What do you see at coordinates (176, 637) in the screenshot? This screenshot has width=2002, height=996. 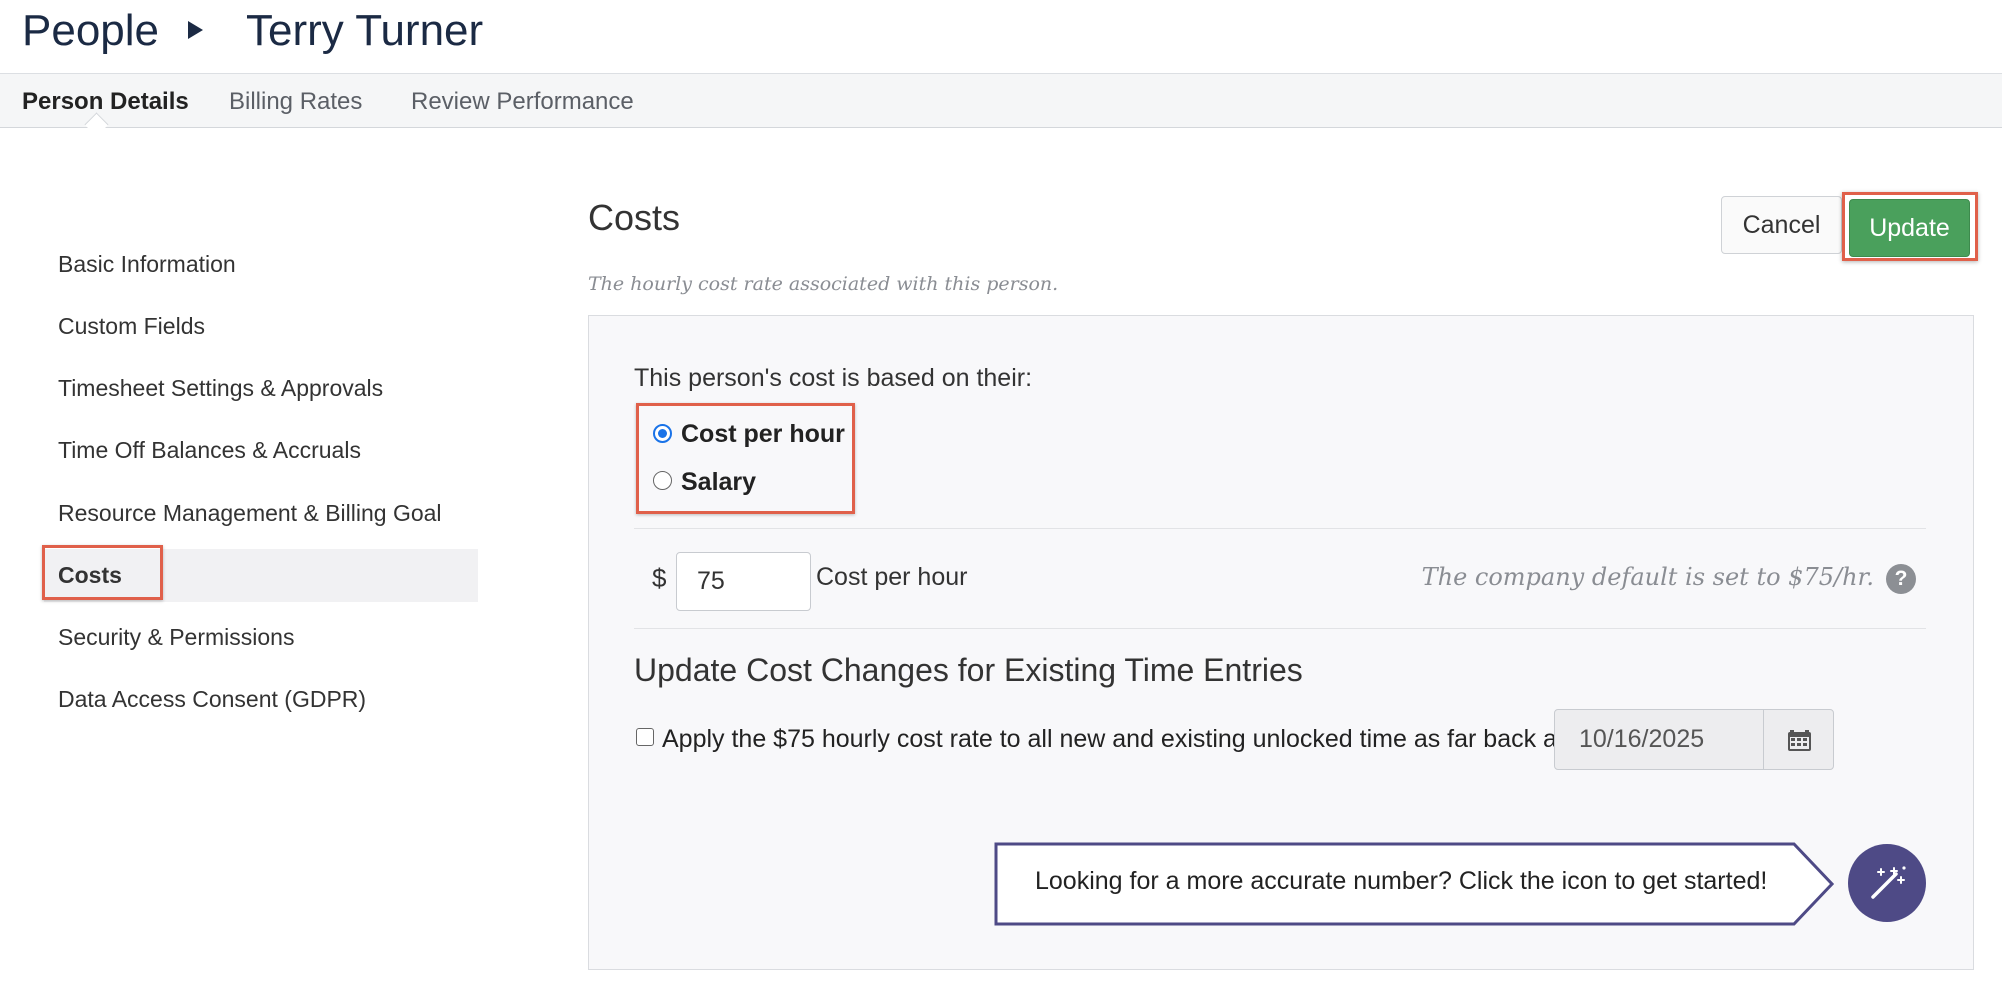 I see `sidebar-item-security-permissions: Security & Permissions` at bounding box center [176, 637].